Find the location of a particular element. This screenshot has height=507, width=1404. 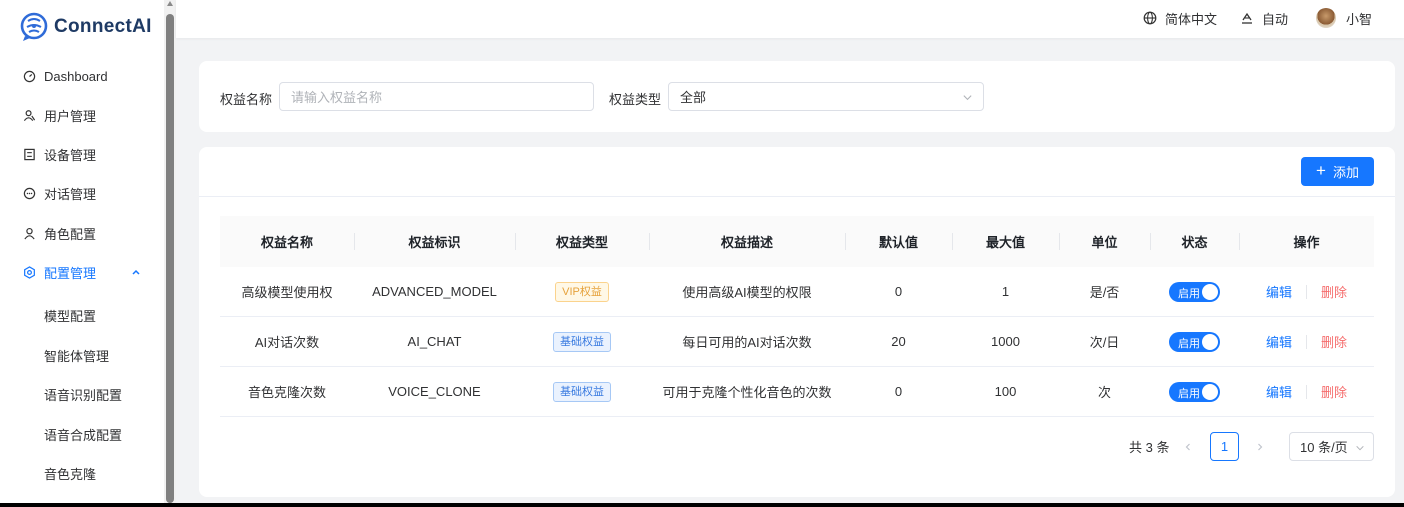

sidebar-scrollbar is located at coordinates (170, 251).